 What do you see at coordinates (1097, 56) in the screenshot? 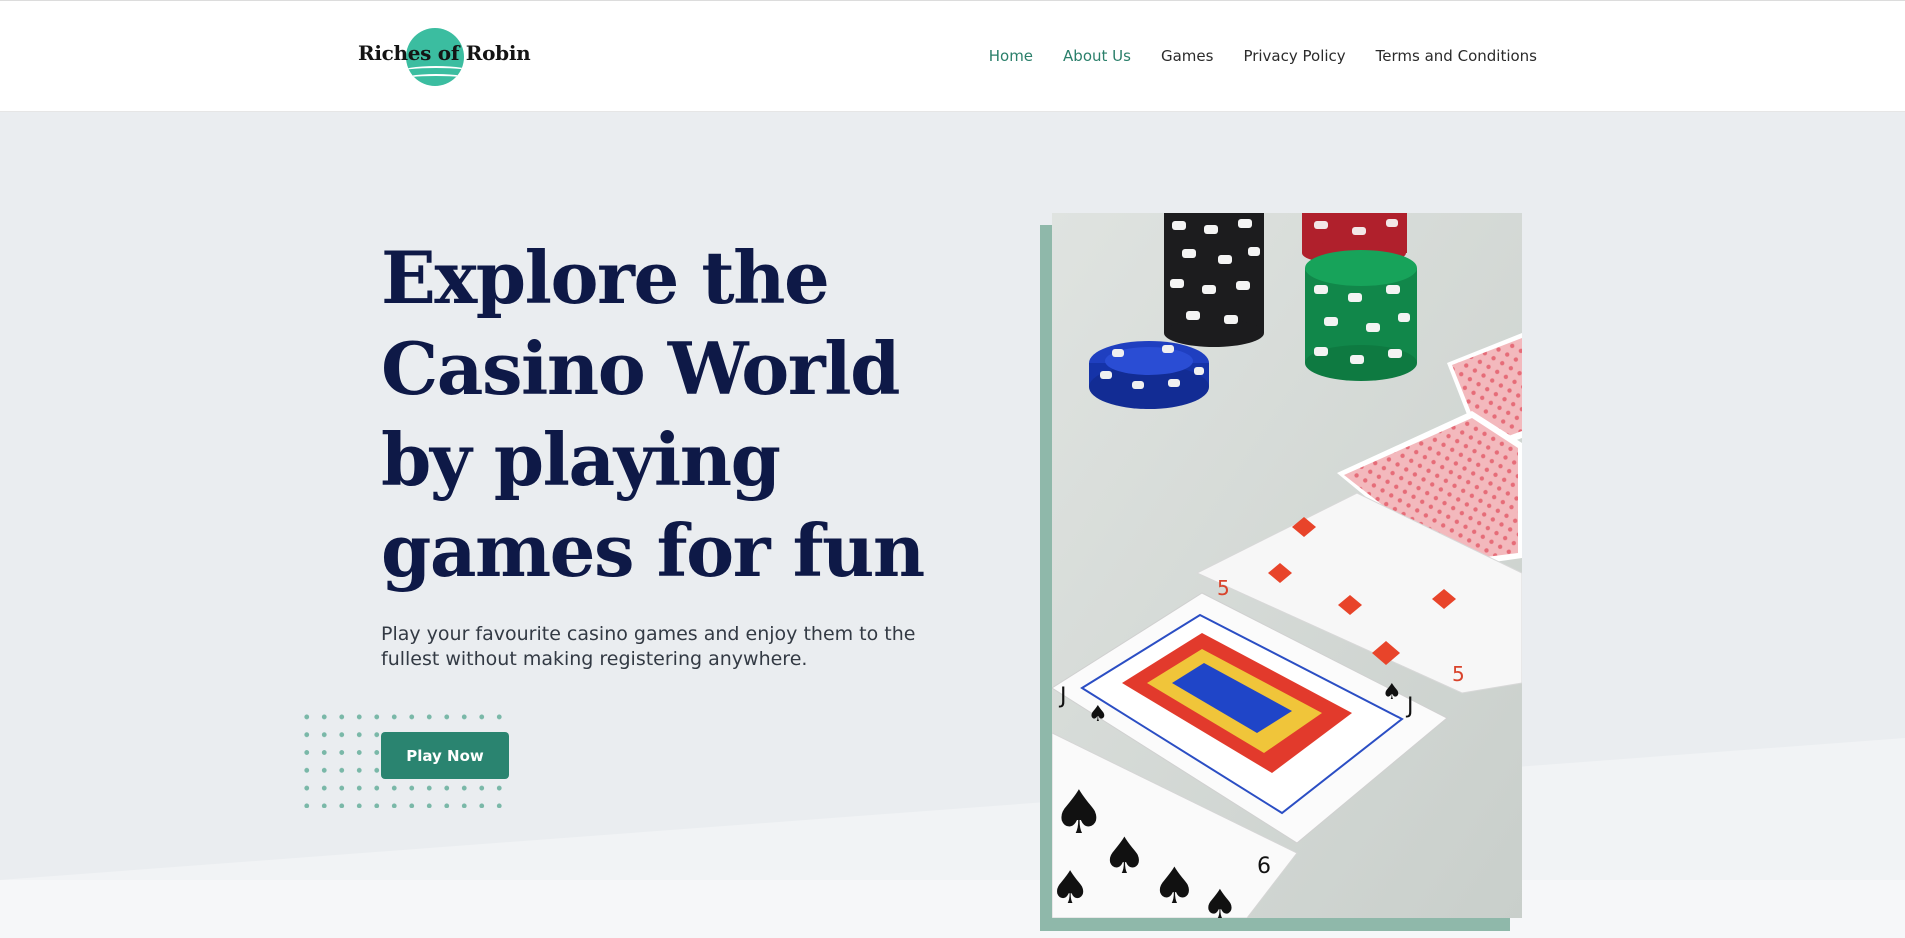
I see `nav-item-about-us: About Us` at bounding box center [1097, 56].